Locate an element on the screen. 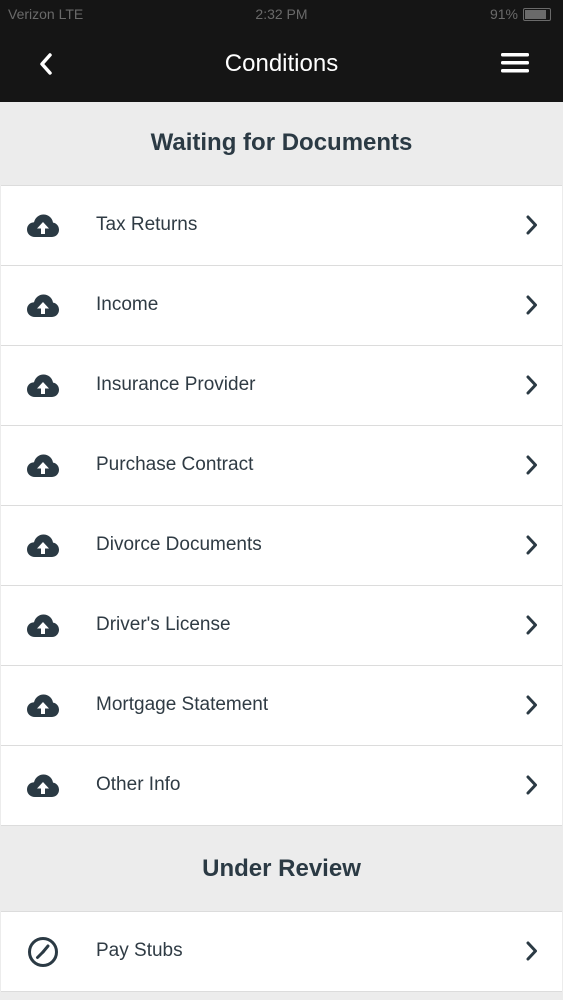 This screenshot has height=1000, width=563. section-title-under-review: Under Review is located at coordinates (281, 868).